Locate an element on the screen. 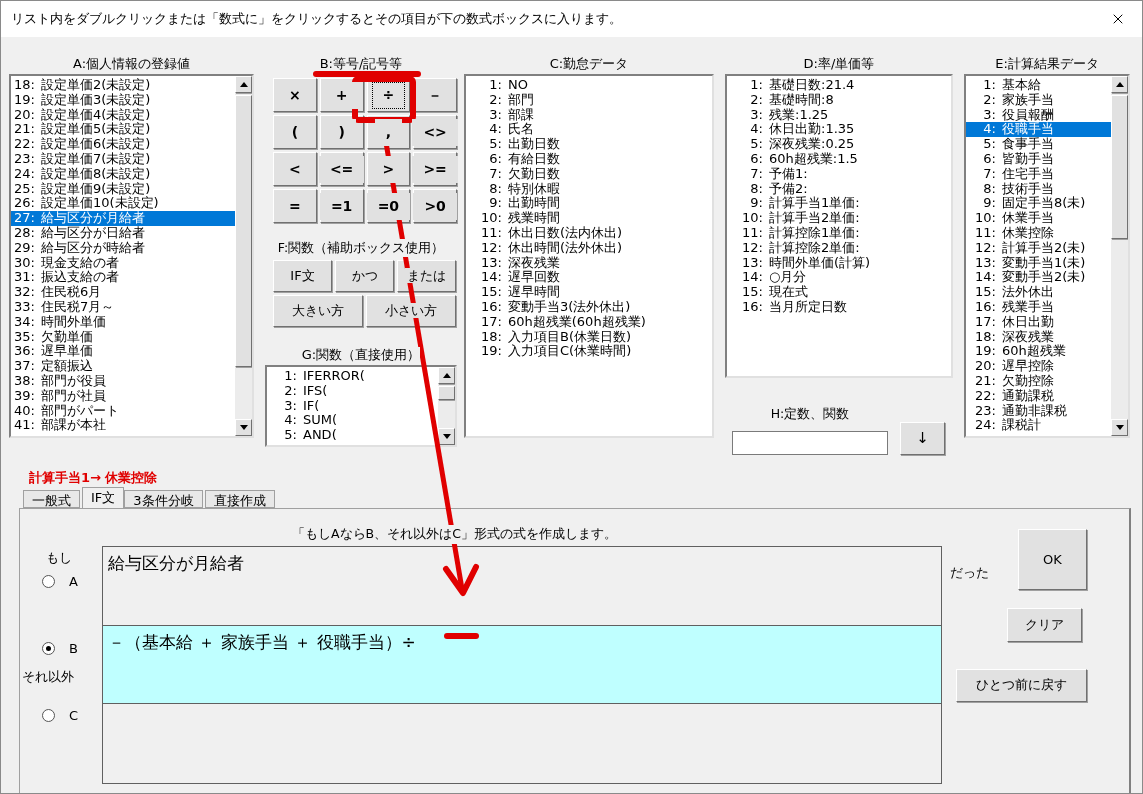  list-item: 33: 住民税7月～ is located at coordinates (123, 307).